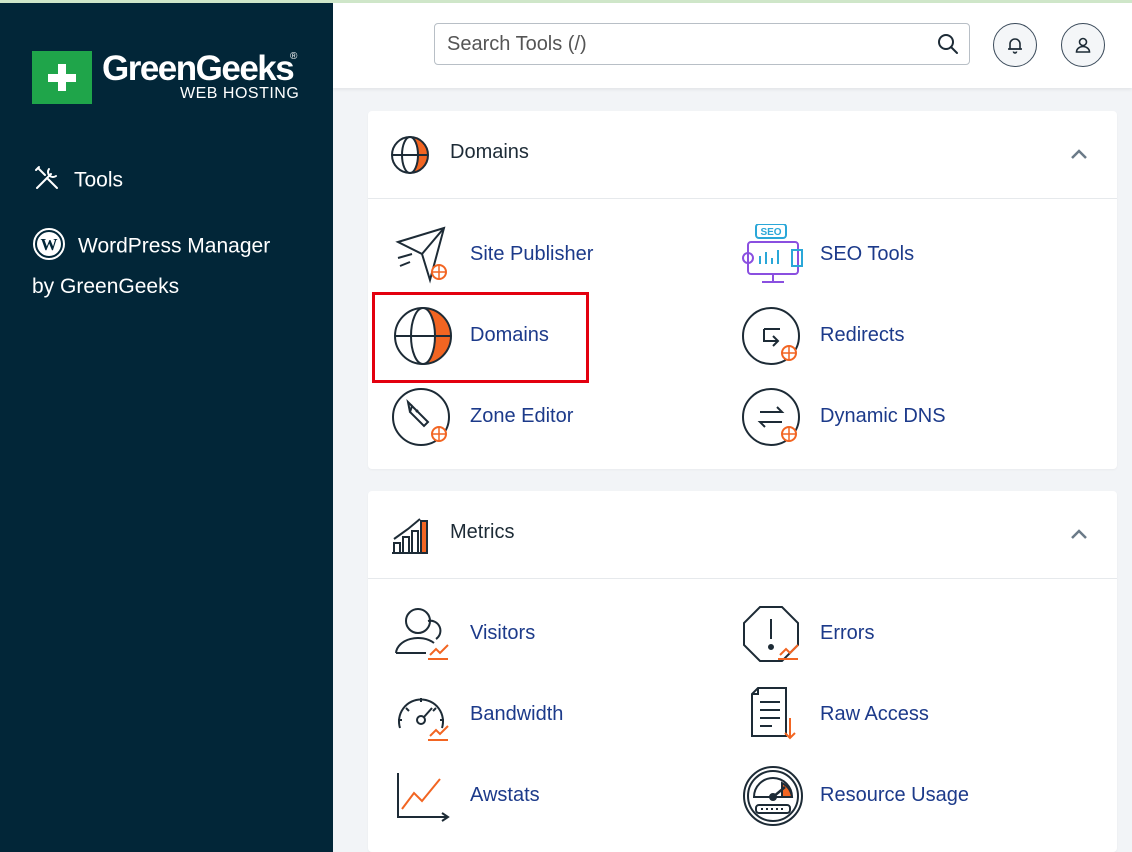 The height and width of the screenshot is (852, 1132). I want to click on greengeeks-logo: GreenGeeks ® WEB HOSTING, so click(167, 78).